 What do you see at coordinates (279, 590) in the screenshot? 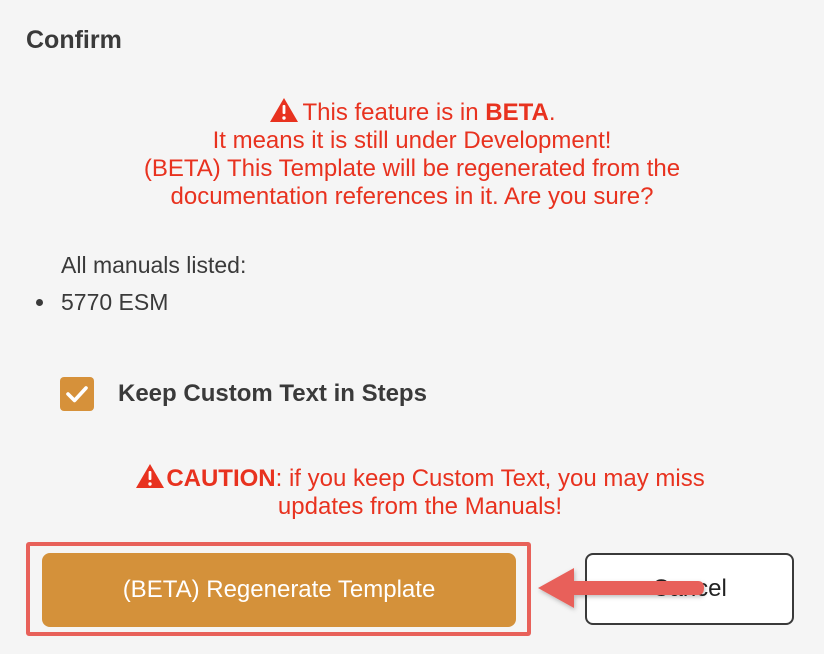
I see `regenerate-template-button: (BETA) Regenerate Template` at bounding box center [279, 590].